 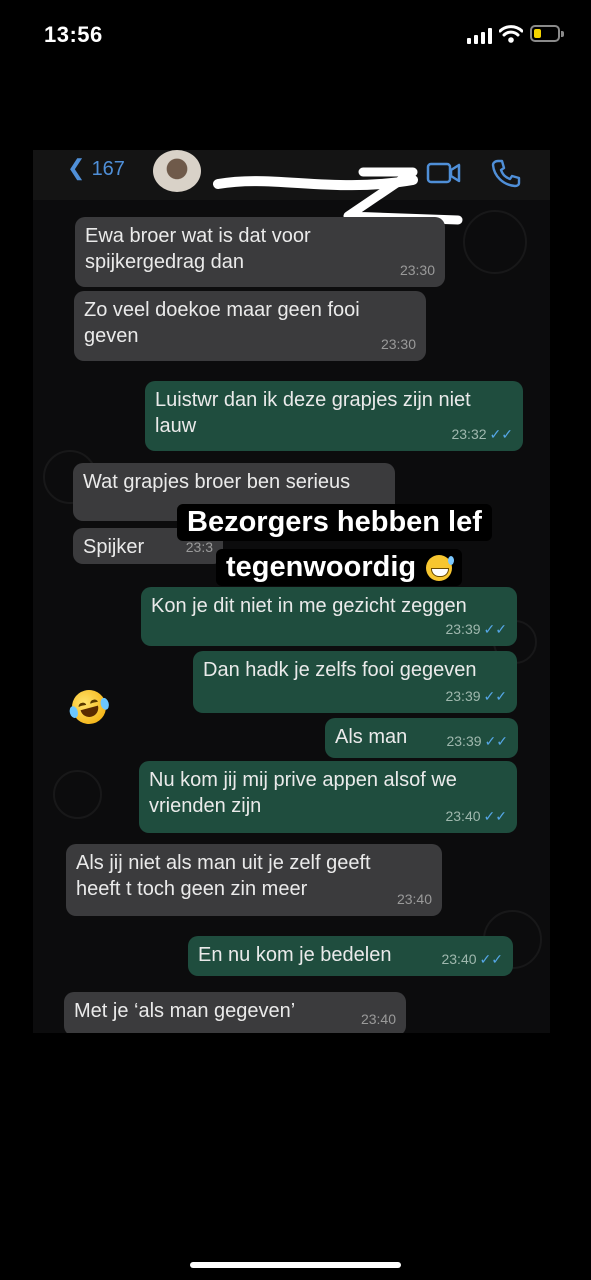 I want to click on message-text: En nu kom je bedelen, so click(x=295, y=955).